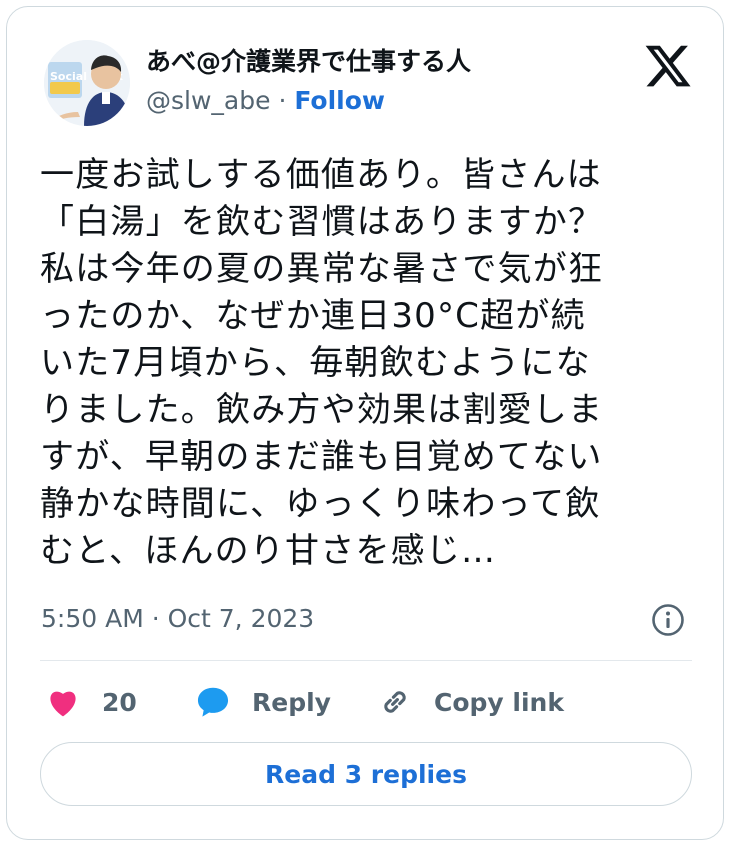 Image resolution: width=732 pixels, height=848 pixels. What do you see at coordinates (119, 702) in the screenshot?
I see `like-count: 20` at bounding box center [119, 702].